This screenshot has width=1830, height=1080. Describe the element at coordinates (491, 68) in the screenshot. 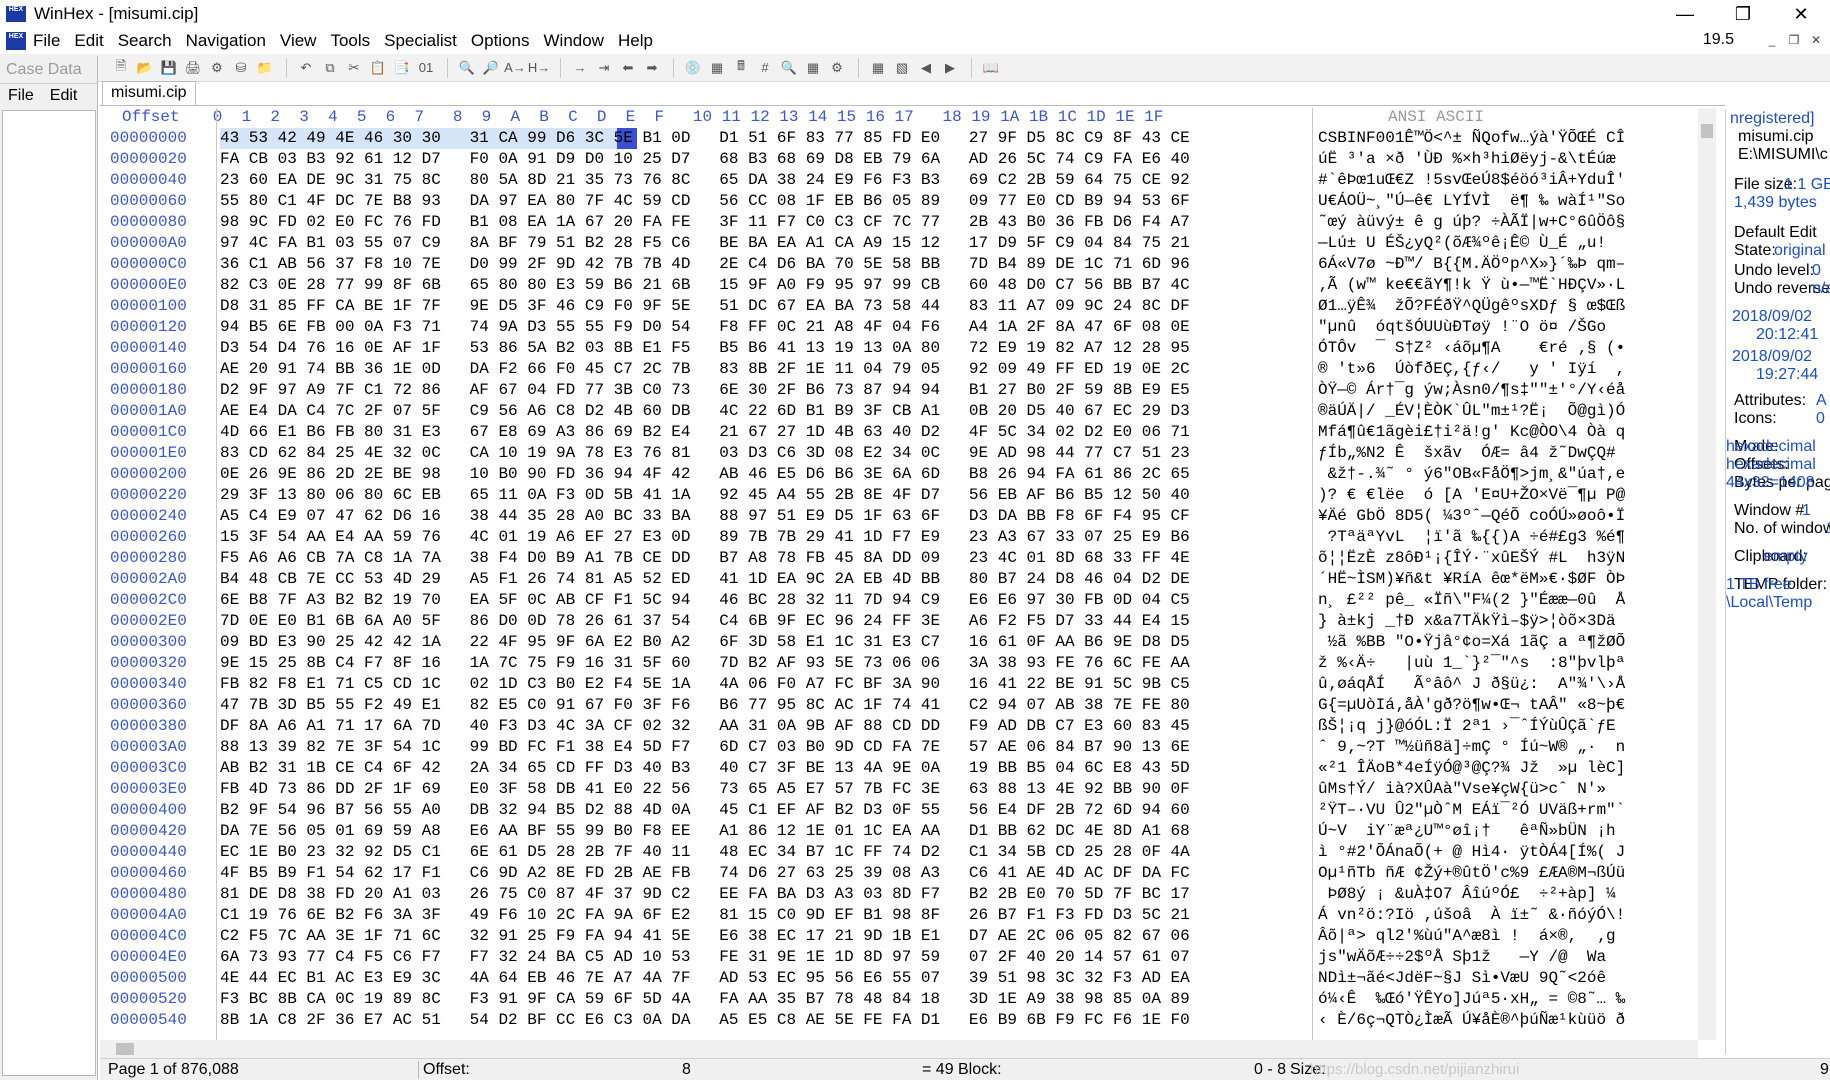

I see `find-hex-icon: 🔎` at that location.